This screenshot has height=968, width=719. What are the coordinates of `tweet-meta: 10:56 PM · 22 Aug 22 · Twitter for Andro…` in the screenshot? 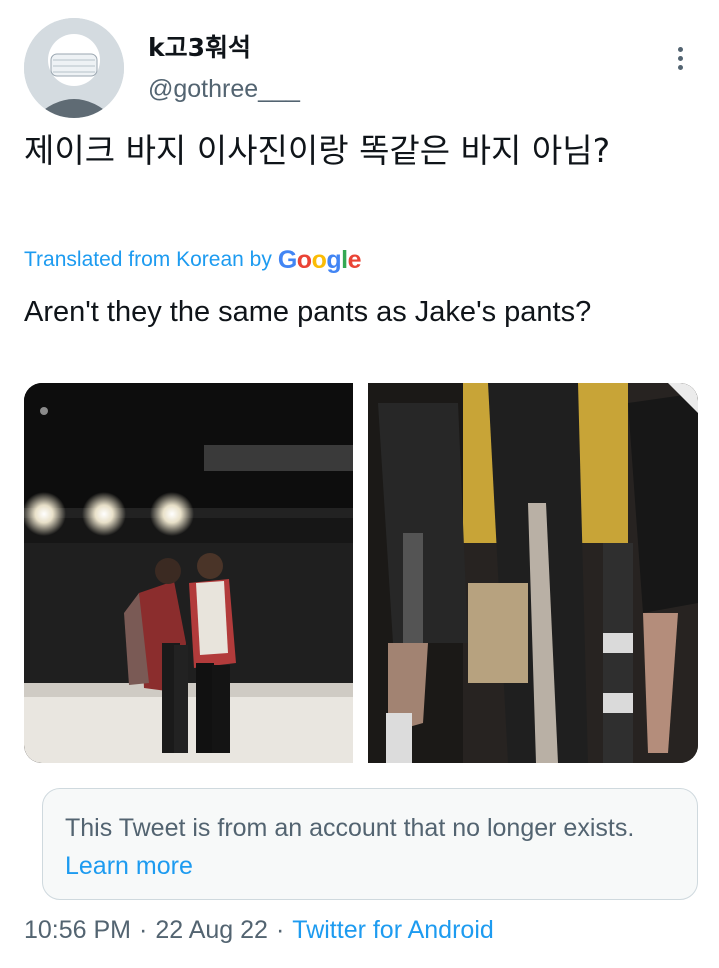 It's located at (259, 930).